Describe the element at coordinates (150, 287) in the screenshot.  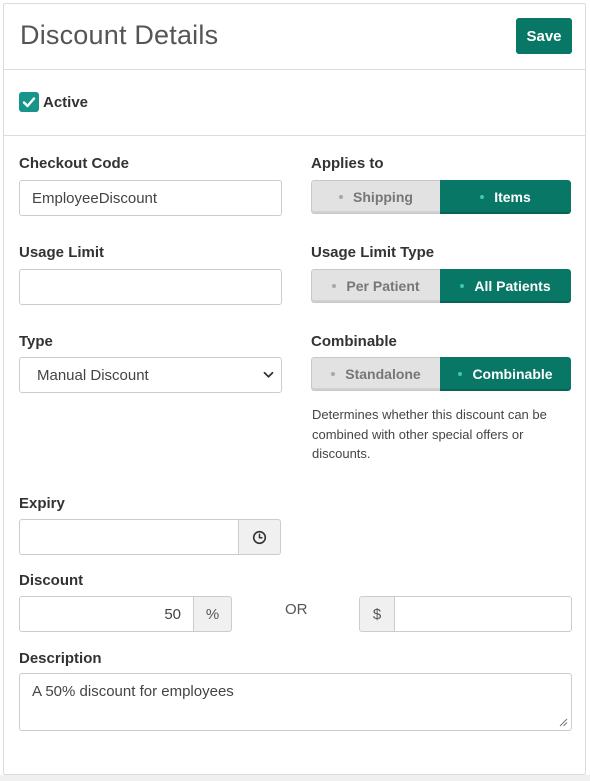
I see `usage-limit-input` at that location.